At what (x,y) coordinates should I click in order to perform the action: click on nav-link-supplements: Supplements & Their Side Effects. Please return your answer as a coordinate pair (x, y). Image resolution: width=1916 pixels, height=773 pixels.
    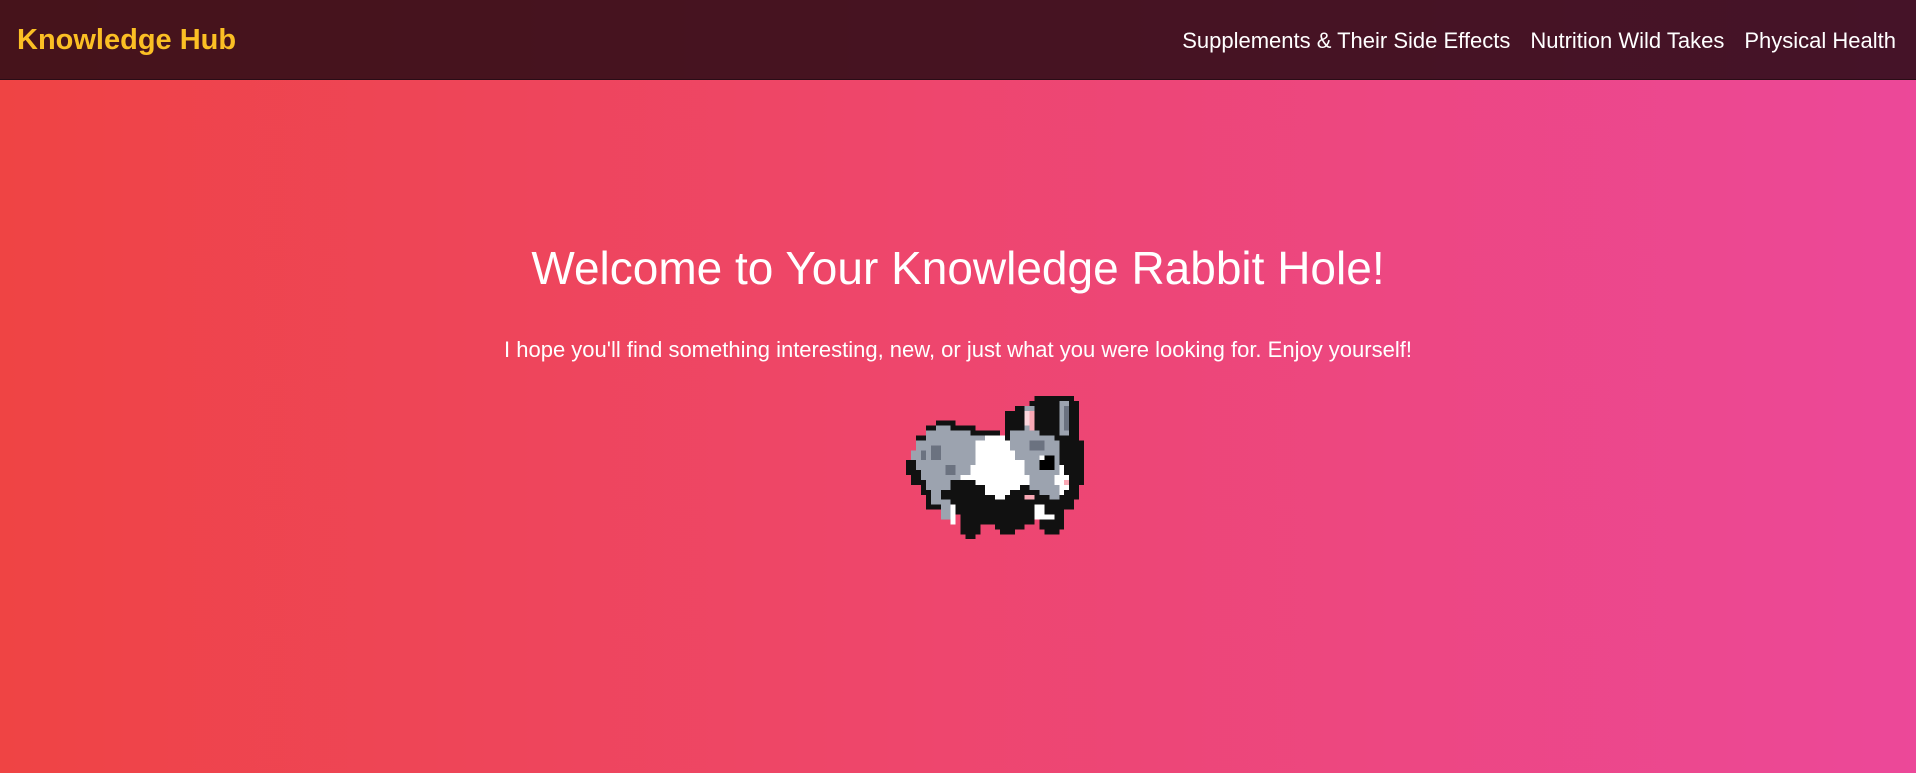
    Looking at the image, I should click on (1346, 41).